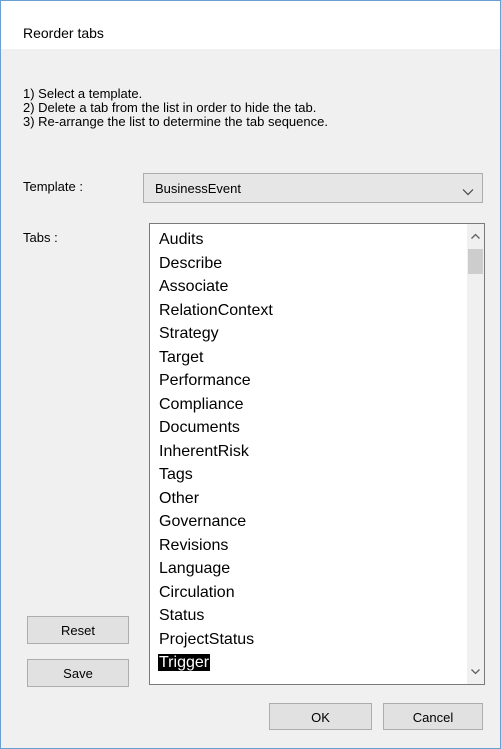 This screenshot has width=501, height=749. Describe the element at coordinates (83, 93) in the screenshot. I see `instruction-step-1: 1) Select a template.` at that location.